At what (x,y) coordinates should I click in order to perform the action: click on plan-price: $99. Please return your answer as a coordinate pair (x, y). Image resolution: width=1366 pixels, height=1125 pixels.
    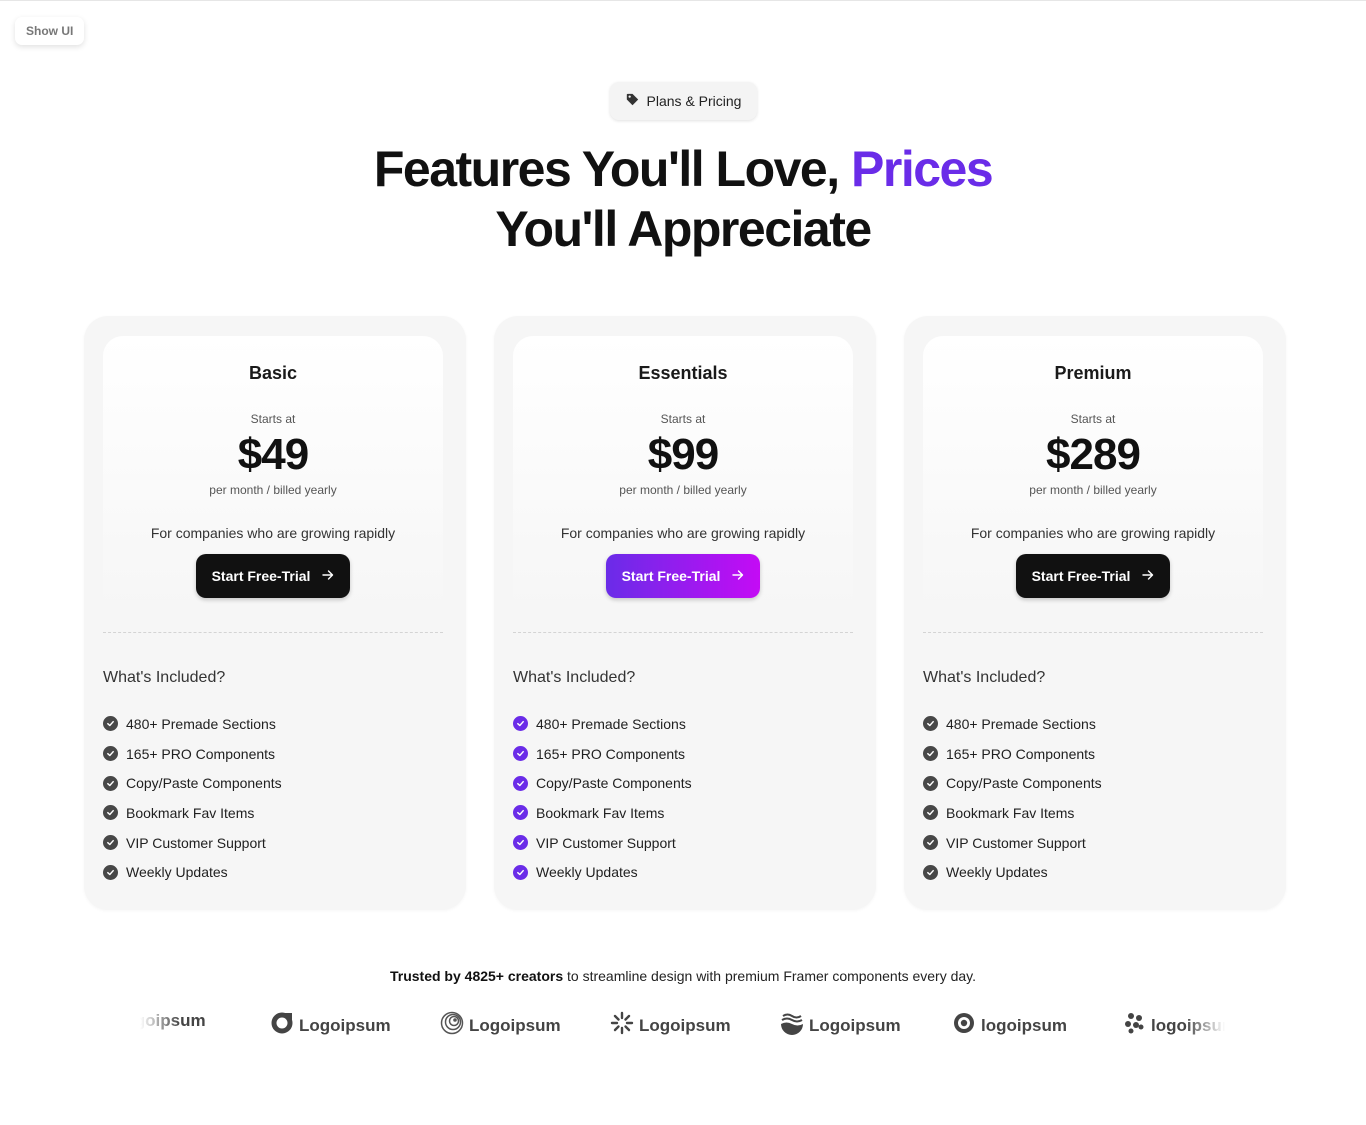
    Looking at the image, I should click on (683, 454).